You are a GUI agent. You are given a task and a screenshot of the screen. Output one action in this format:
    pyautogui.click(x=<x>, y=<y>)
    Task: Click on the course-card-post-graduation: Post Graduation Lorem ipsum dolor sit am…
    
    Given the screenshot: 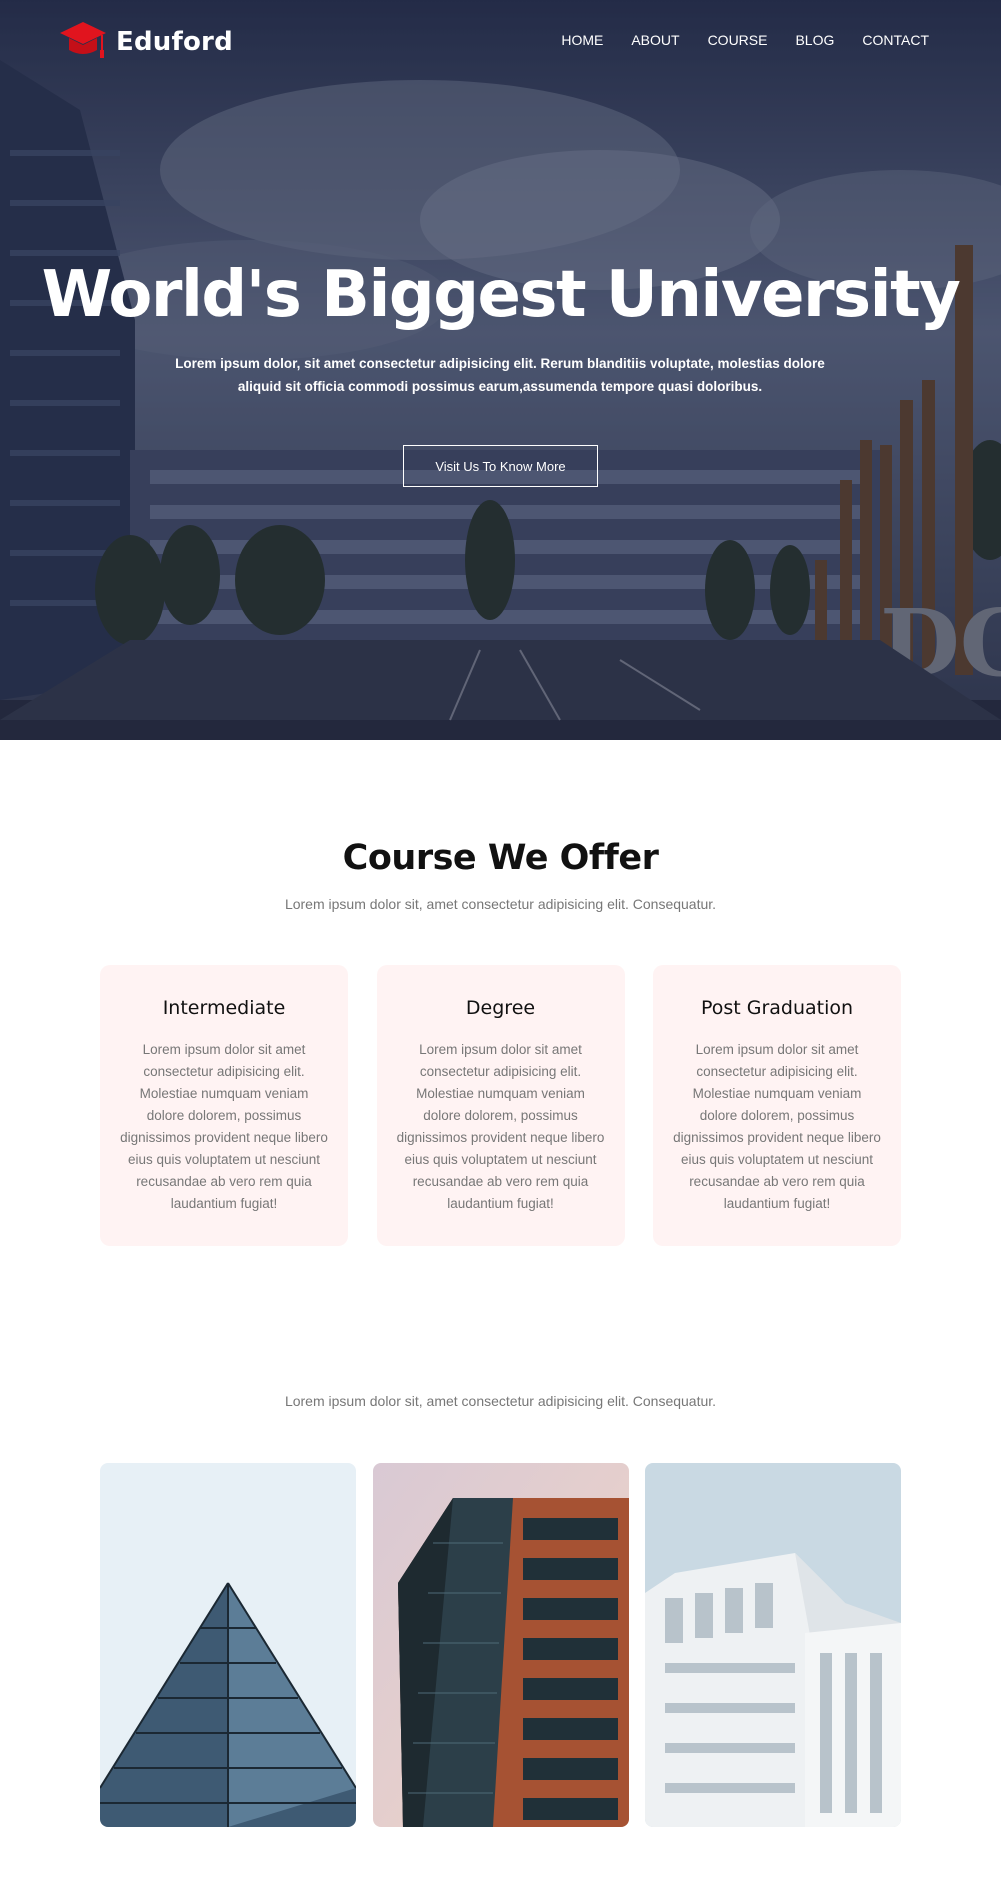 What is the action you would take?
    pyautogui.click(x=777, y=1105)
    